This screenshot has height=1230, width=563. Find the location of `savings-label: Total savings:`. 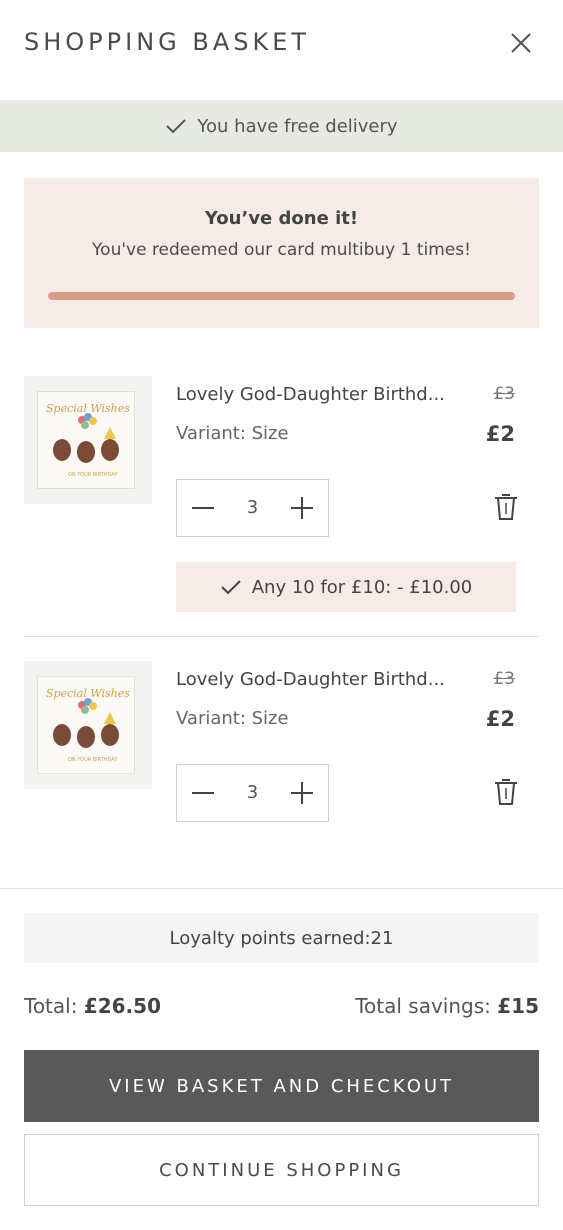

savings-label: Total savings: is located at coordinates (423, 1006).